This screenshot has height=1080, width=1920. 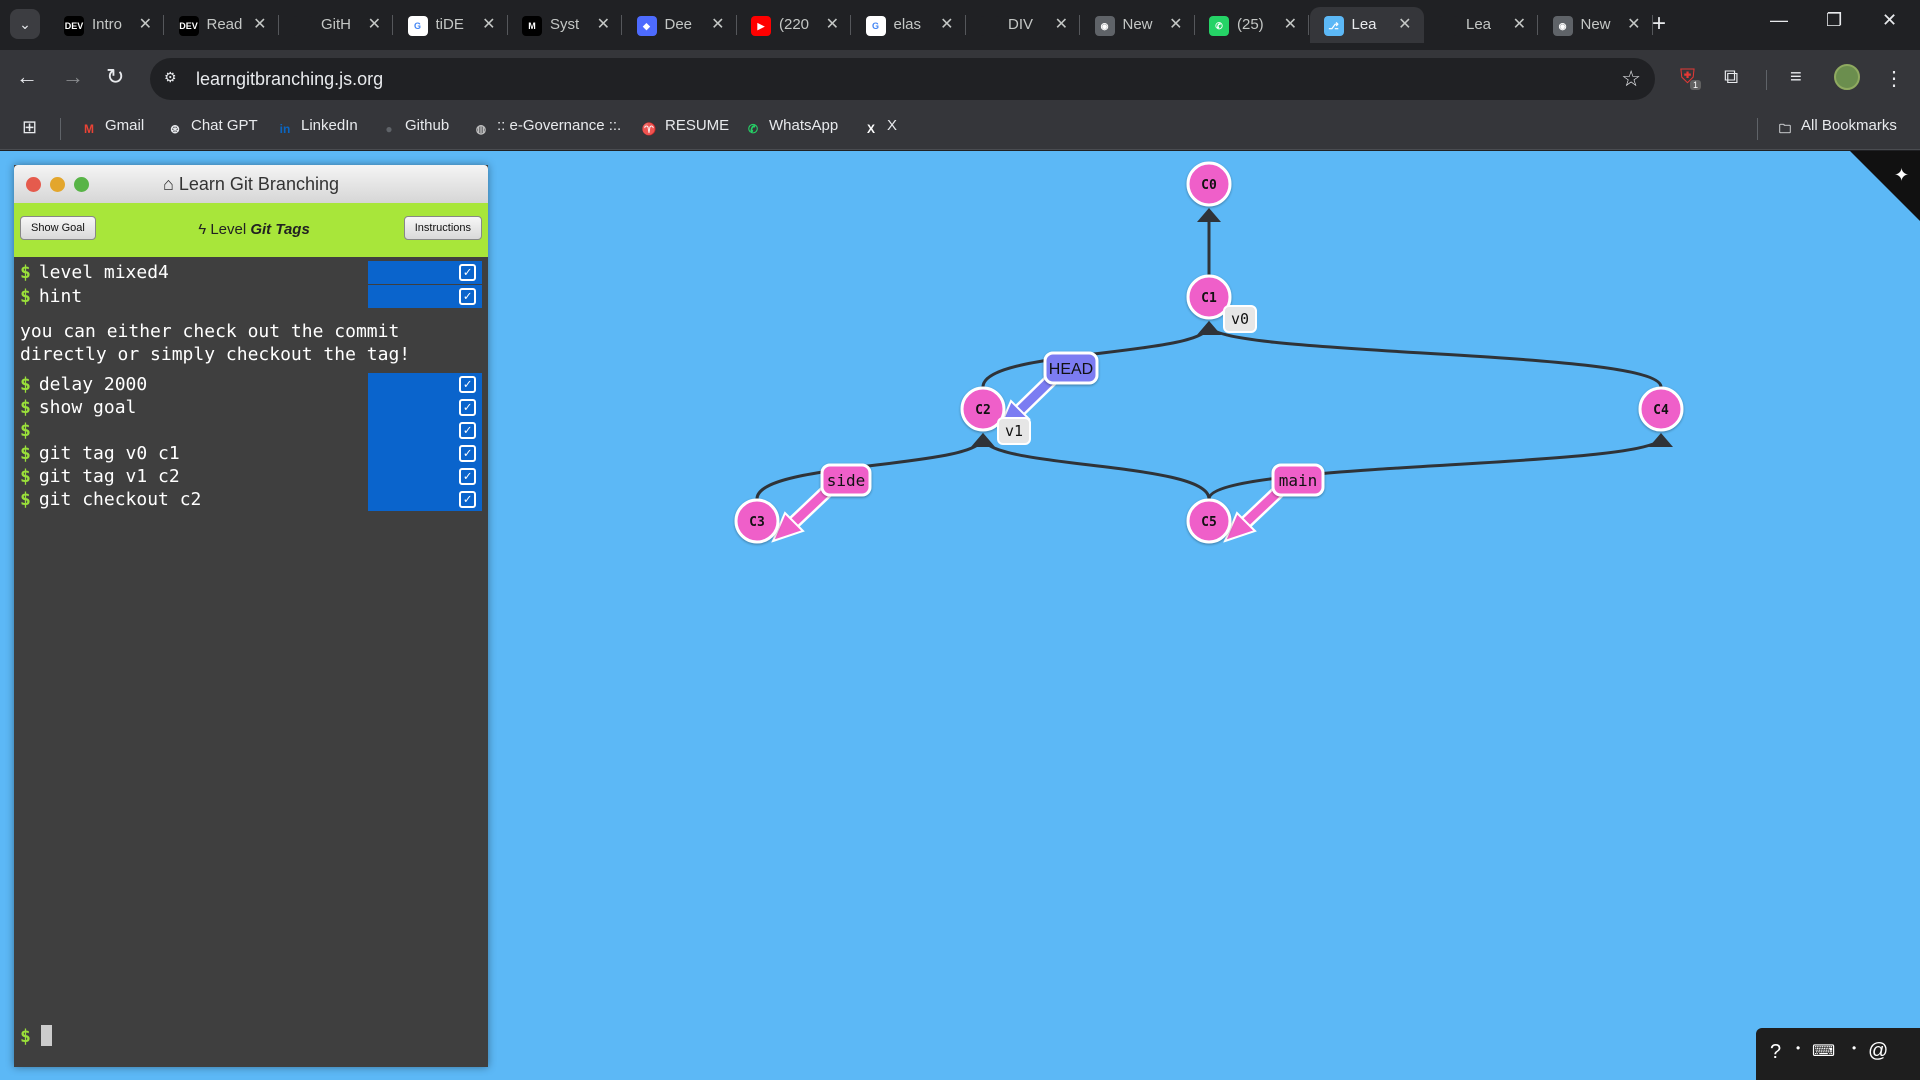 I want to click on command-text: show goal, so click(x=87, y=407).